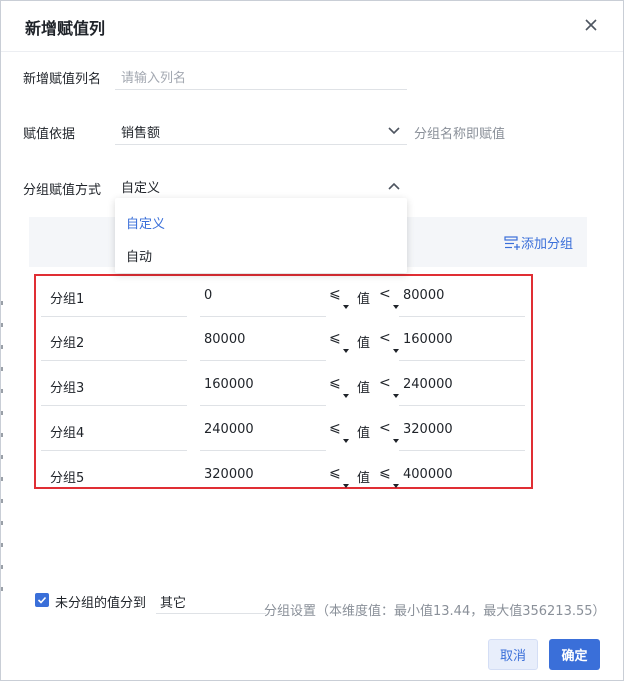 The image size is (624, 681). What do you see at coordinates (263, 385) in the screenshot?
I see `group-min-input: 160000` at bounding box center [263, 385].